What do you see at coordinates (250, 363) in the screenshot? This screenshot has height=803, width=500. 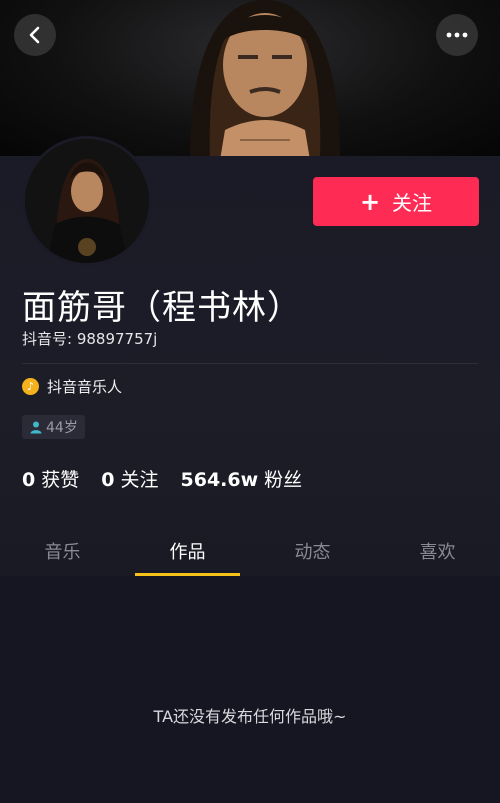 I see `divider` at bounding box center [250, 363].